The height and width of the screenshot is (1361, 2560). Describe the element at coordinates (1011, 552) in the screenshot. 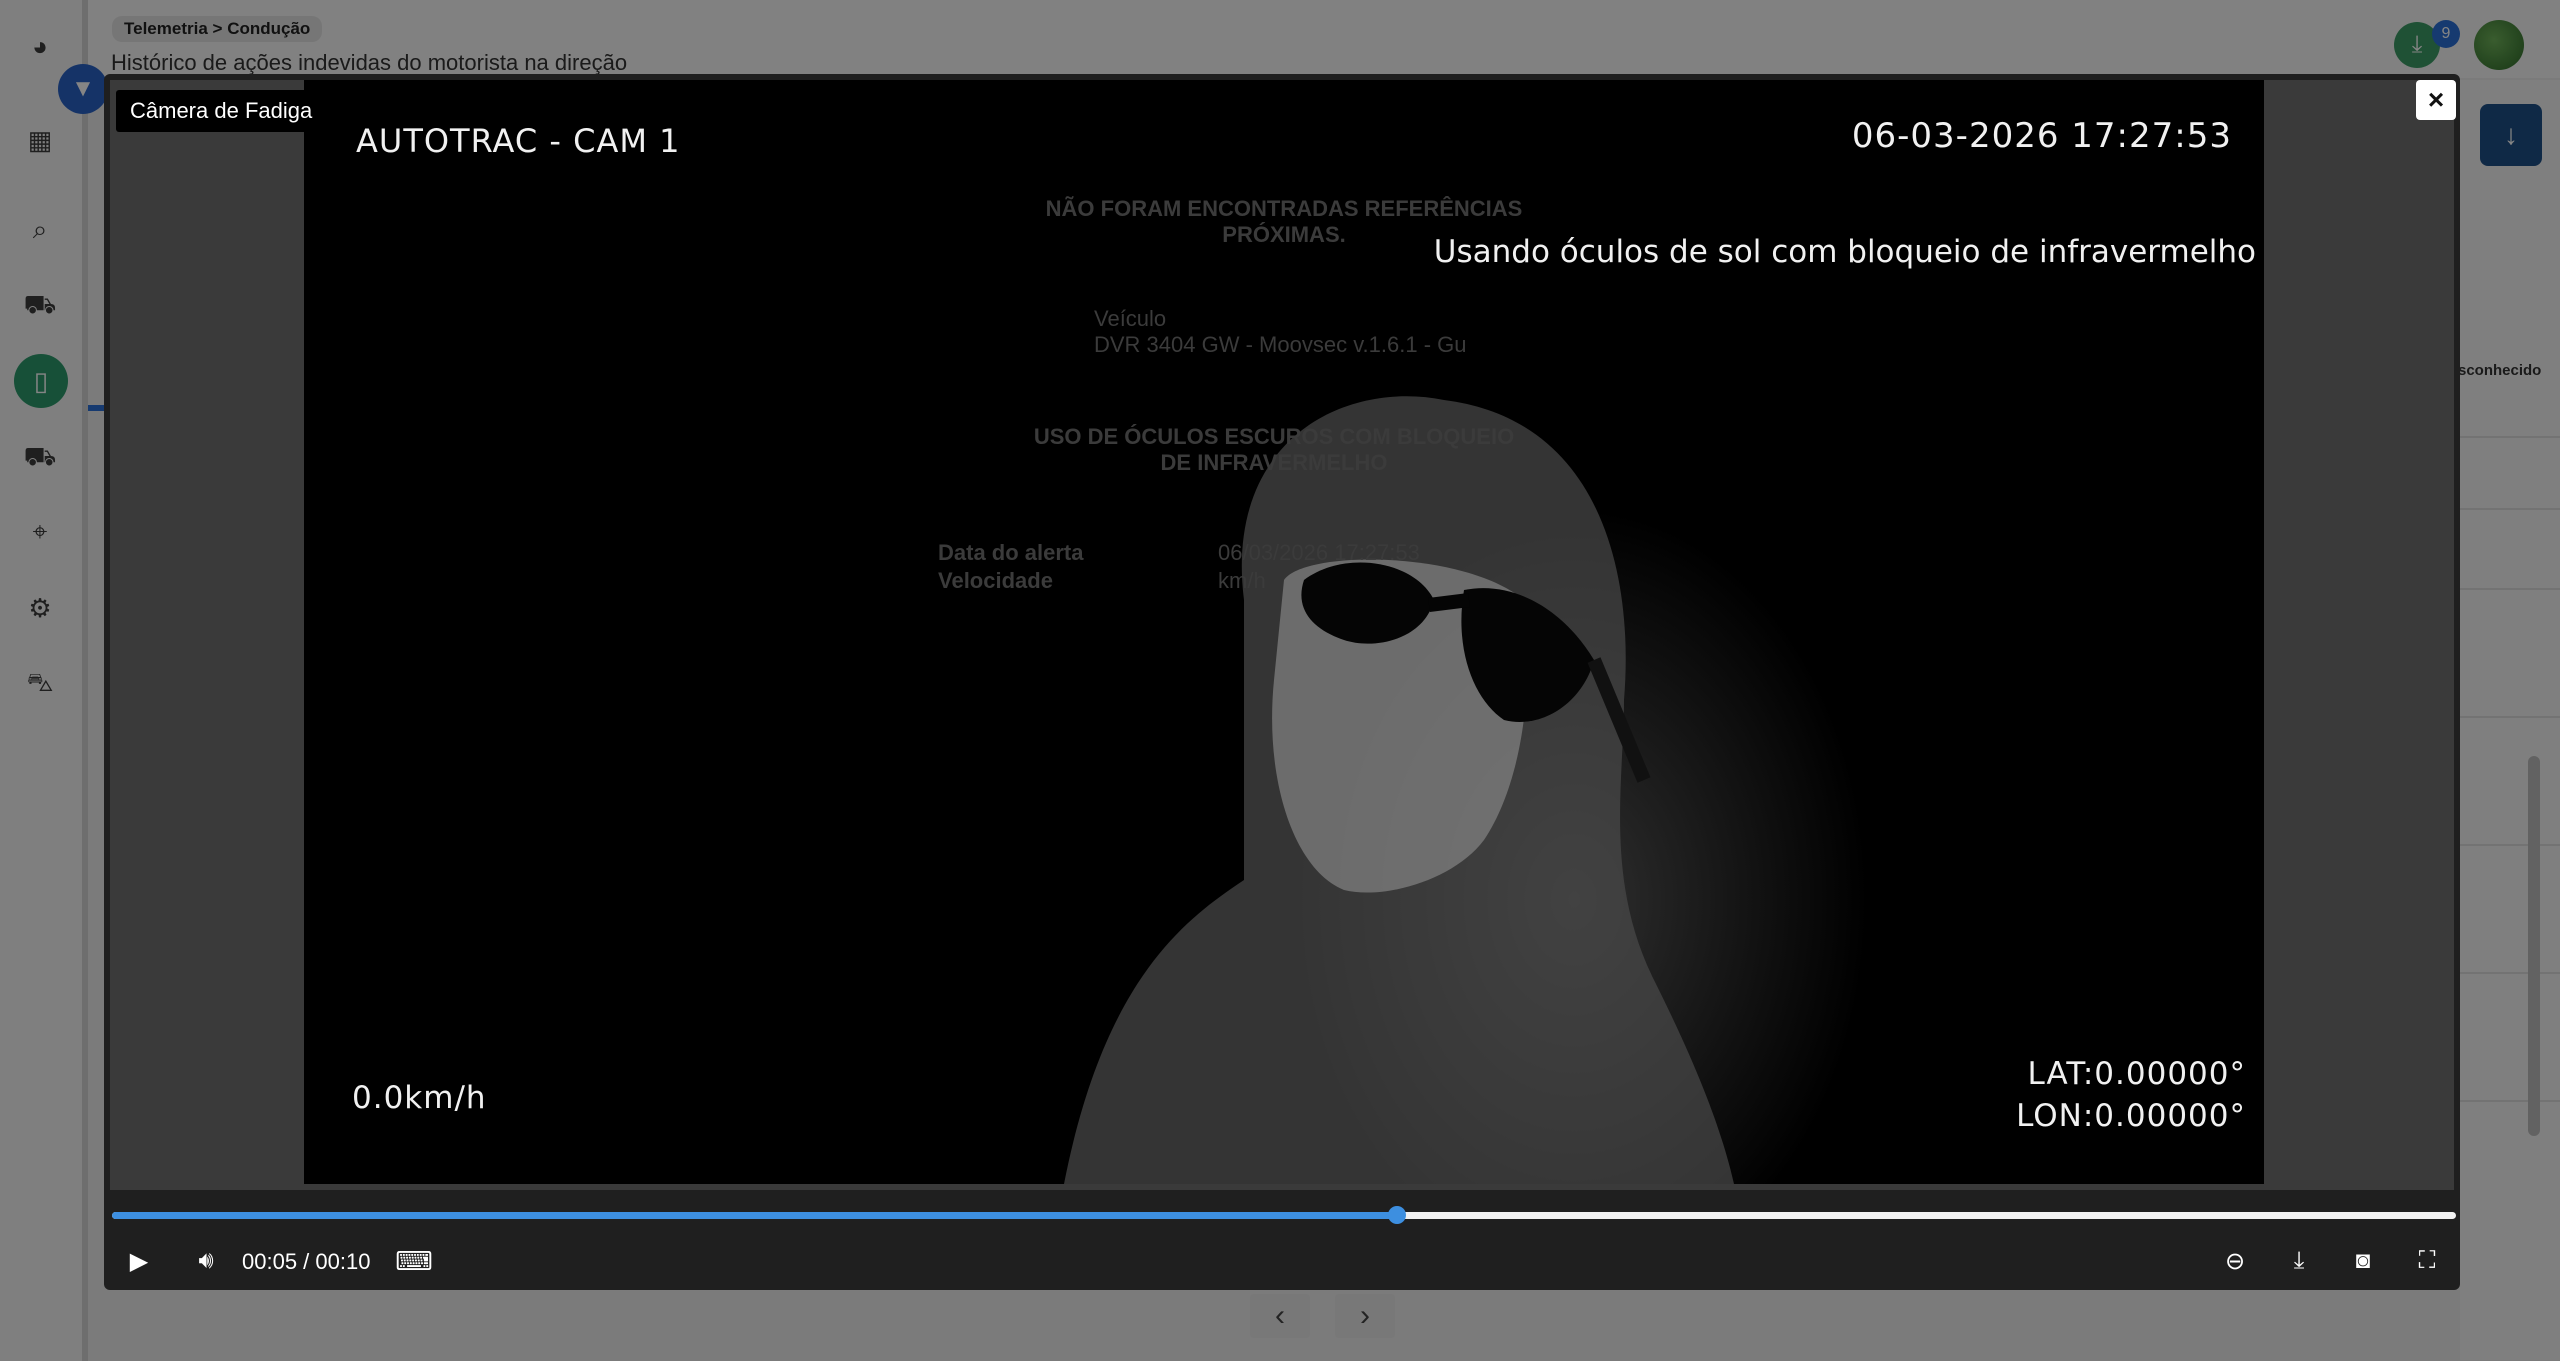

I see `alert-date-label: Data do alerta` at that location.